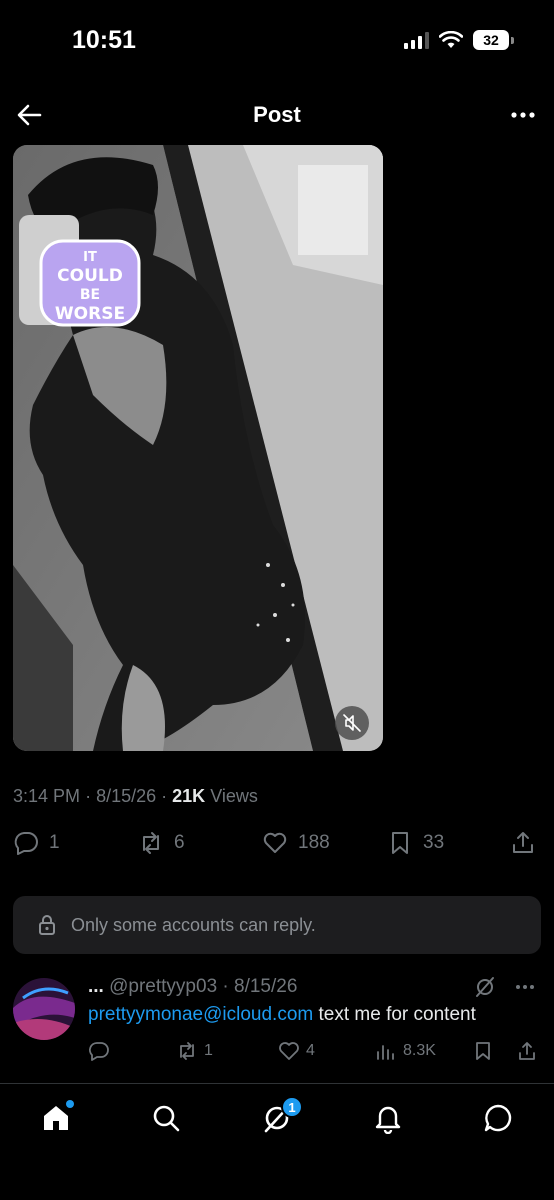 The height and width of the screenshot is (1200, 554). What do you see at coordinates (277, 1141) in the screenshot?
I see `bottom-nav: 1` at bounding box center [277, 1141].